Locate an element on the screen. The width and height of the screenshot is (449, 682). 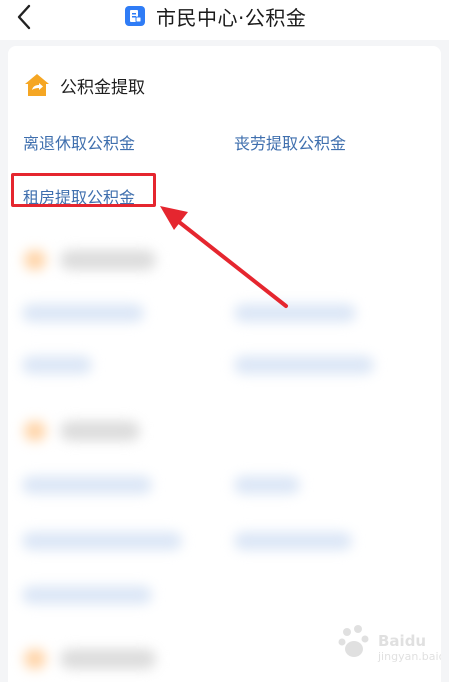
document-app-icon is located at coordinates (135, 16).